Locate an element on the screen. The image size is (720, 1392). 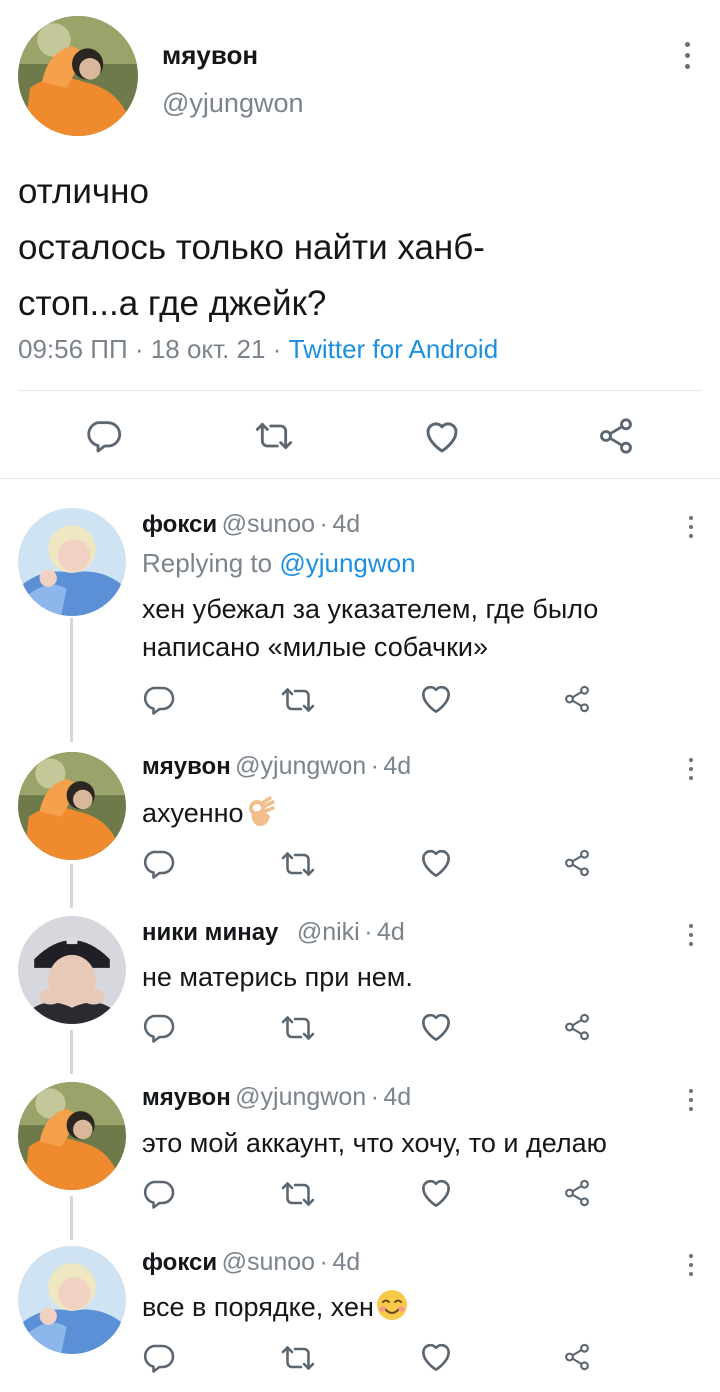
smiling-blush-emoji-icon is located at coordinates (392, 1310).